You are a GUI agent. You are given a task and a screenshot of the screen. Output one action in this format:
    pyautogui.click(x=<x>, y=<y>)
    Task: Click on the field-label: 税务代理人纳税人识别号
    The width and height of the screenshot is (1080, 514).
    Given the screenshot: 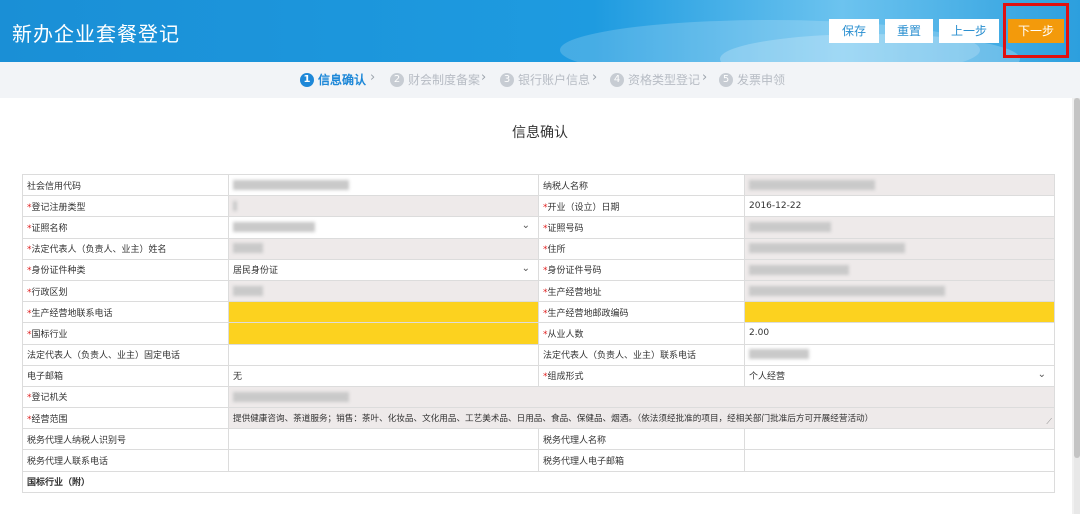 What is the action you would take?
    pyautogui.click(x=125, y=439)
    